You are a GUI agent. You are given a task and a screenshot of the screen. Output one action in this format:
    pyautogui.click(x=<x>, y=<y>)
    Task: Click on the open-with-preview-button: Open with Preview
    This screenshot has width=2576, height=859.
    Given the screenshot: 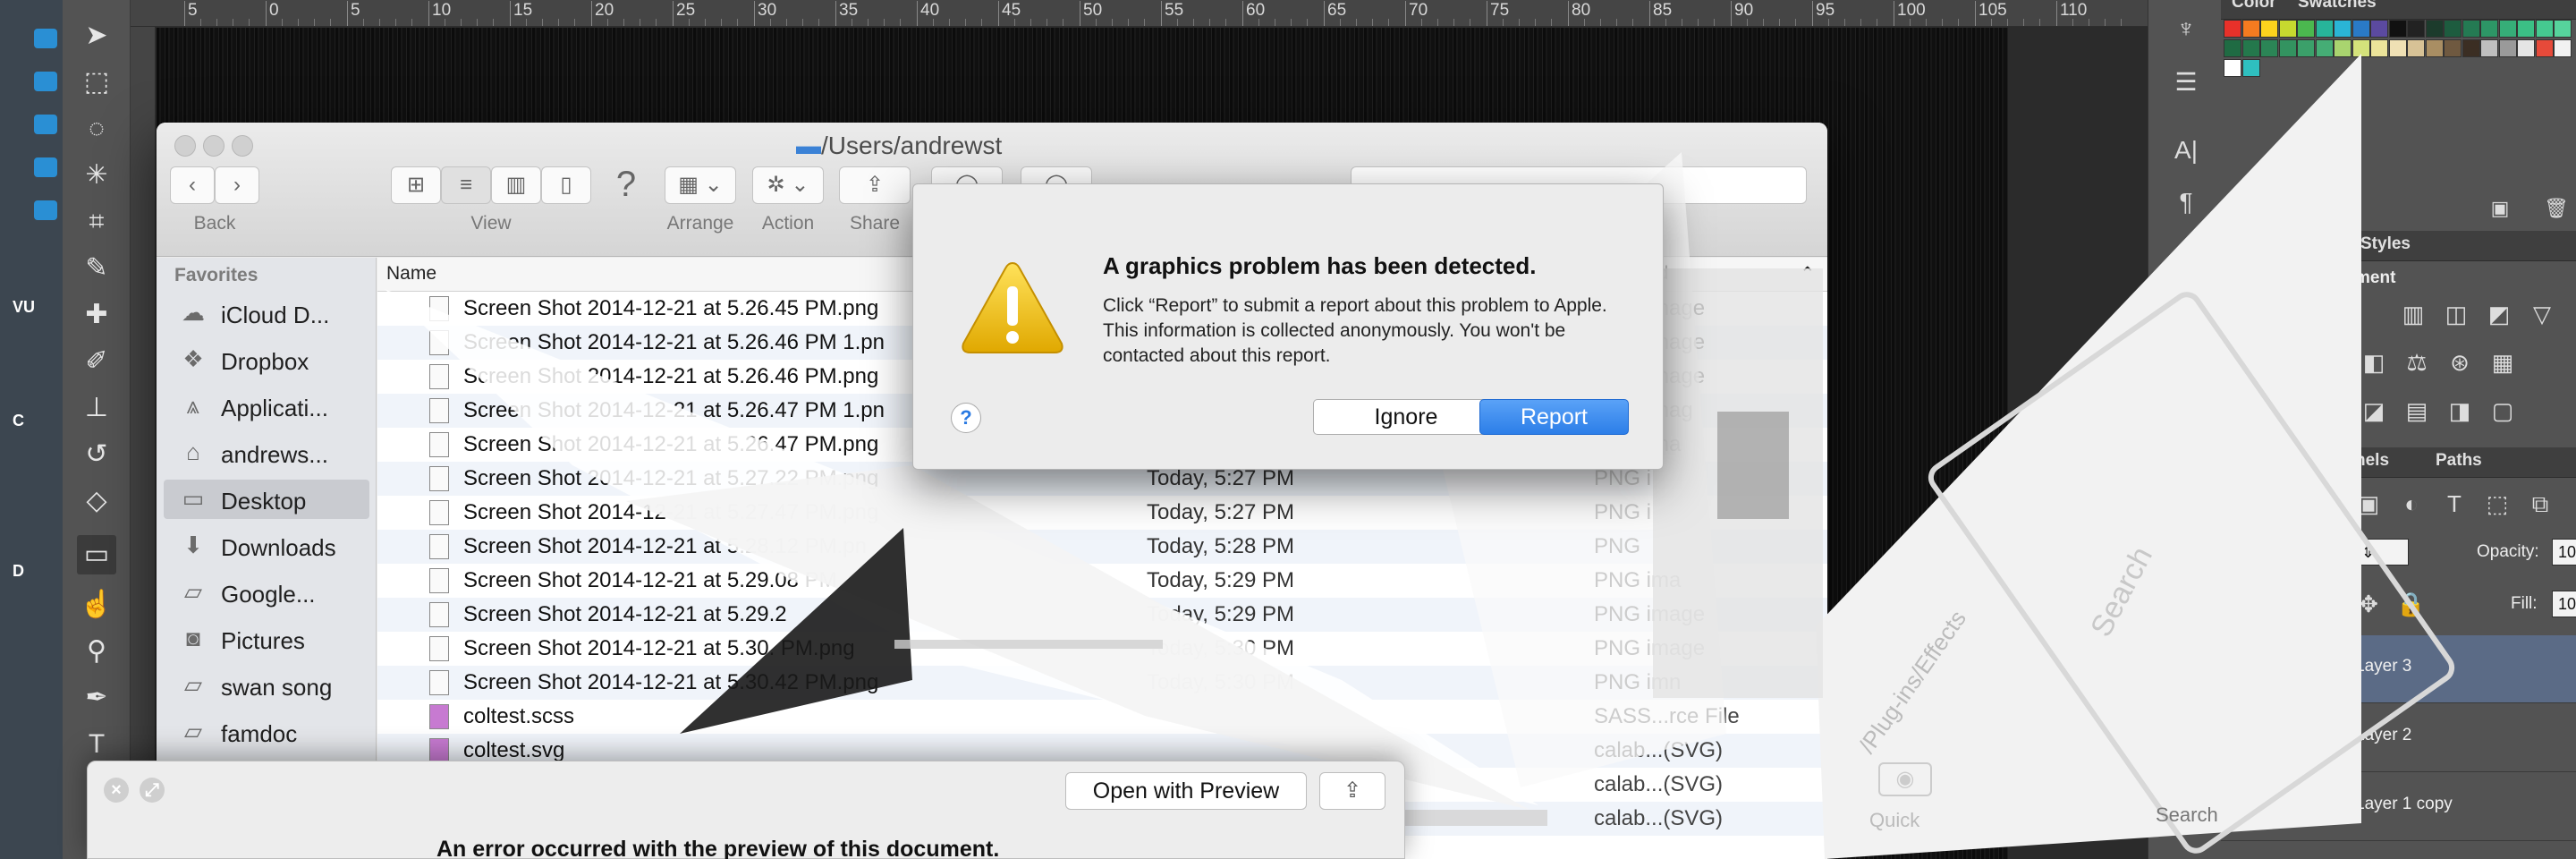 What is the action you would take?
    pyautogui.click(x=1186, y=791)
    